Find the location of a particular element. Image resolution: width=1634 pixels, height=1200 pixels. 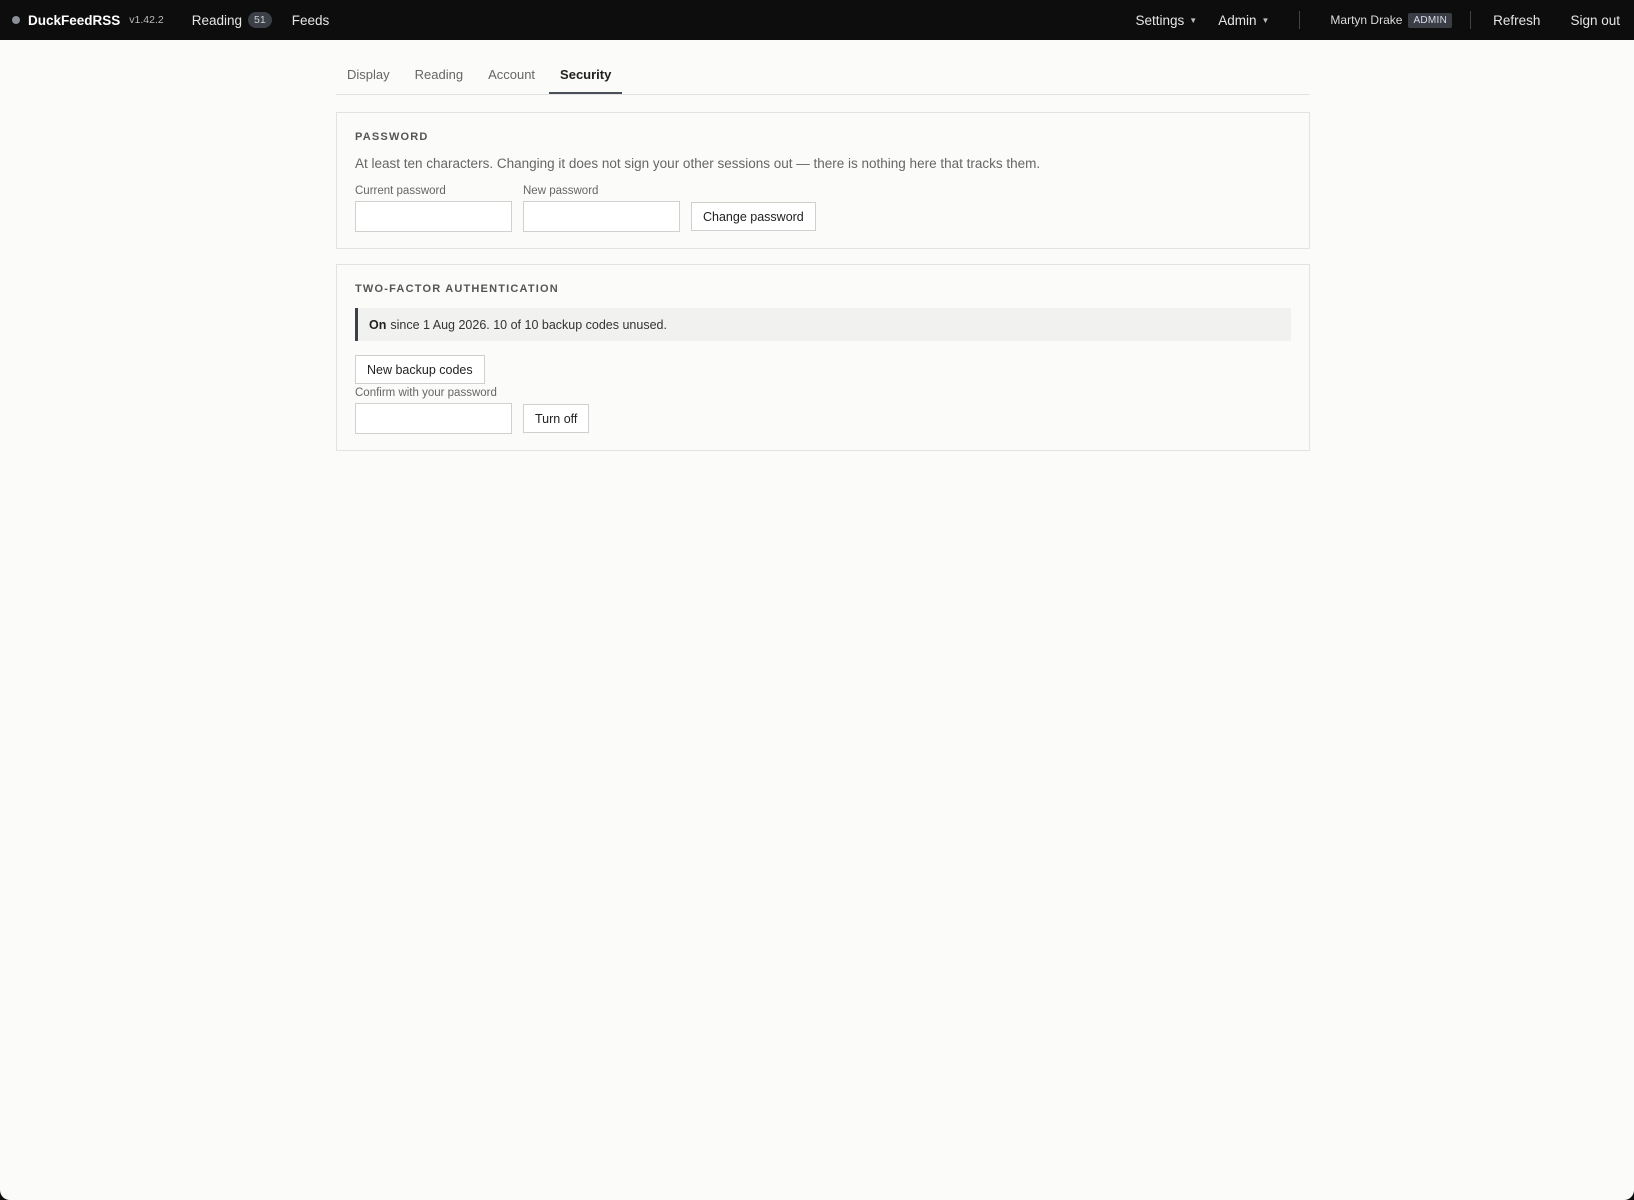

backup-codes-row: New backup codes is located at coordinates (823, 370).